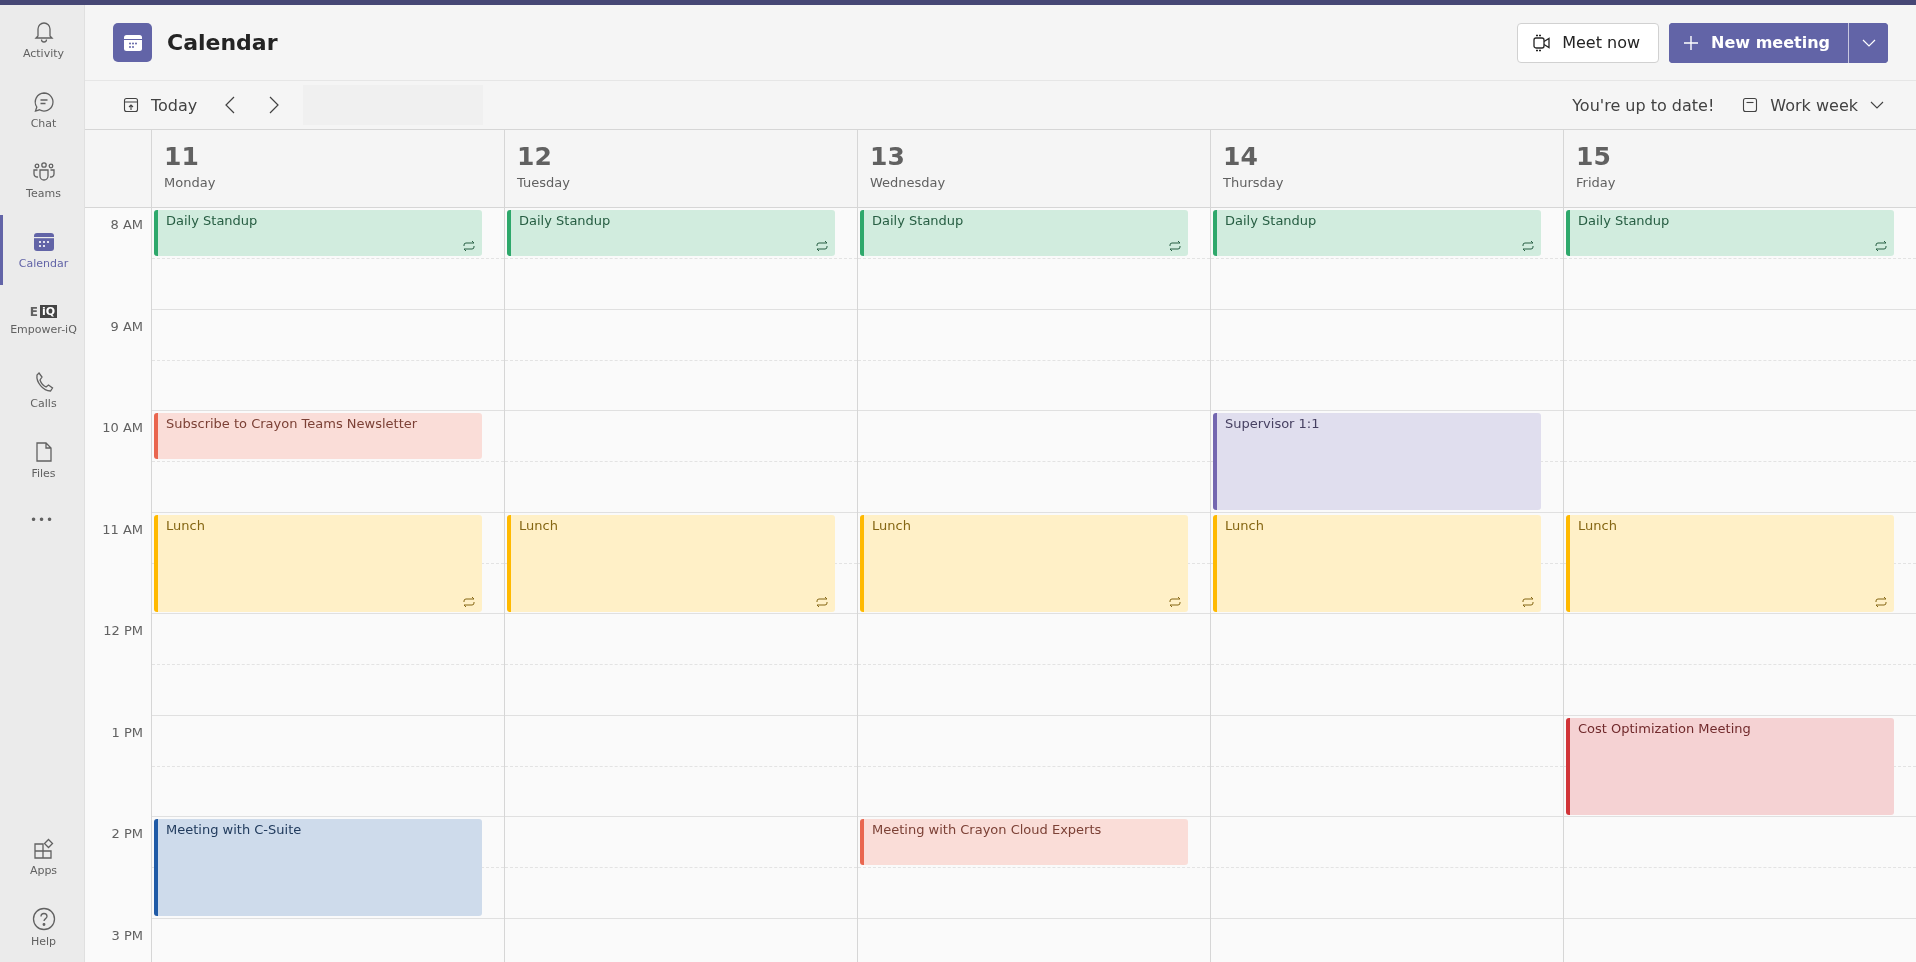 The width and height of the screenshot is (1916, 962). I want to click on weekday-label: Friday, so click(1596, 182).